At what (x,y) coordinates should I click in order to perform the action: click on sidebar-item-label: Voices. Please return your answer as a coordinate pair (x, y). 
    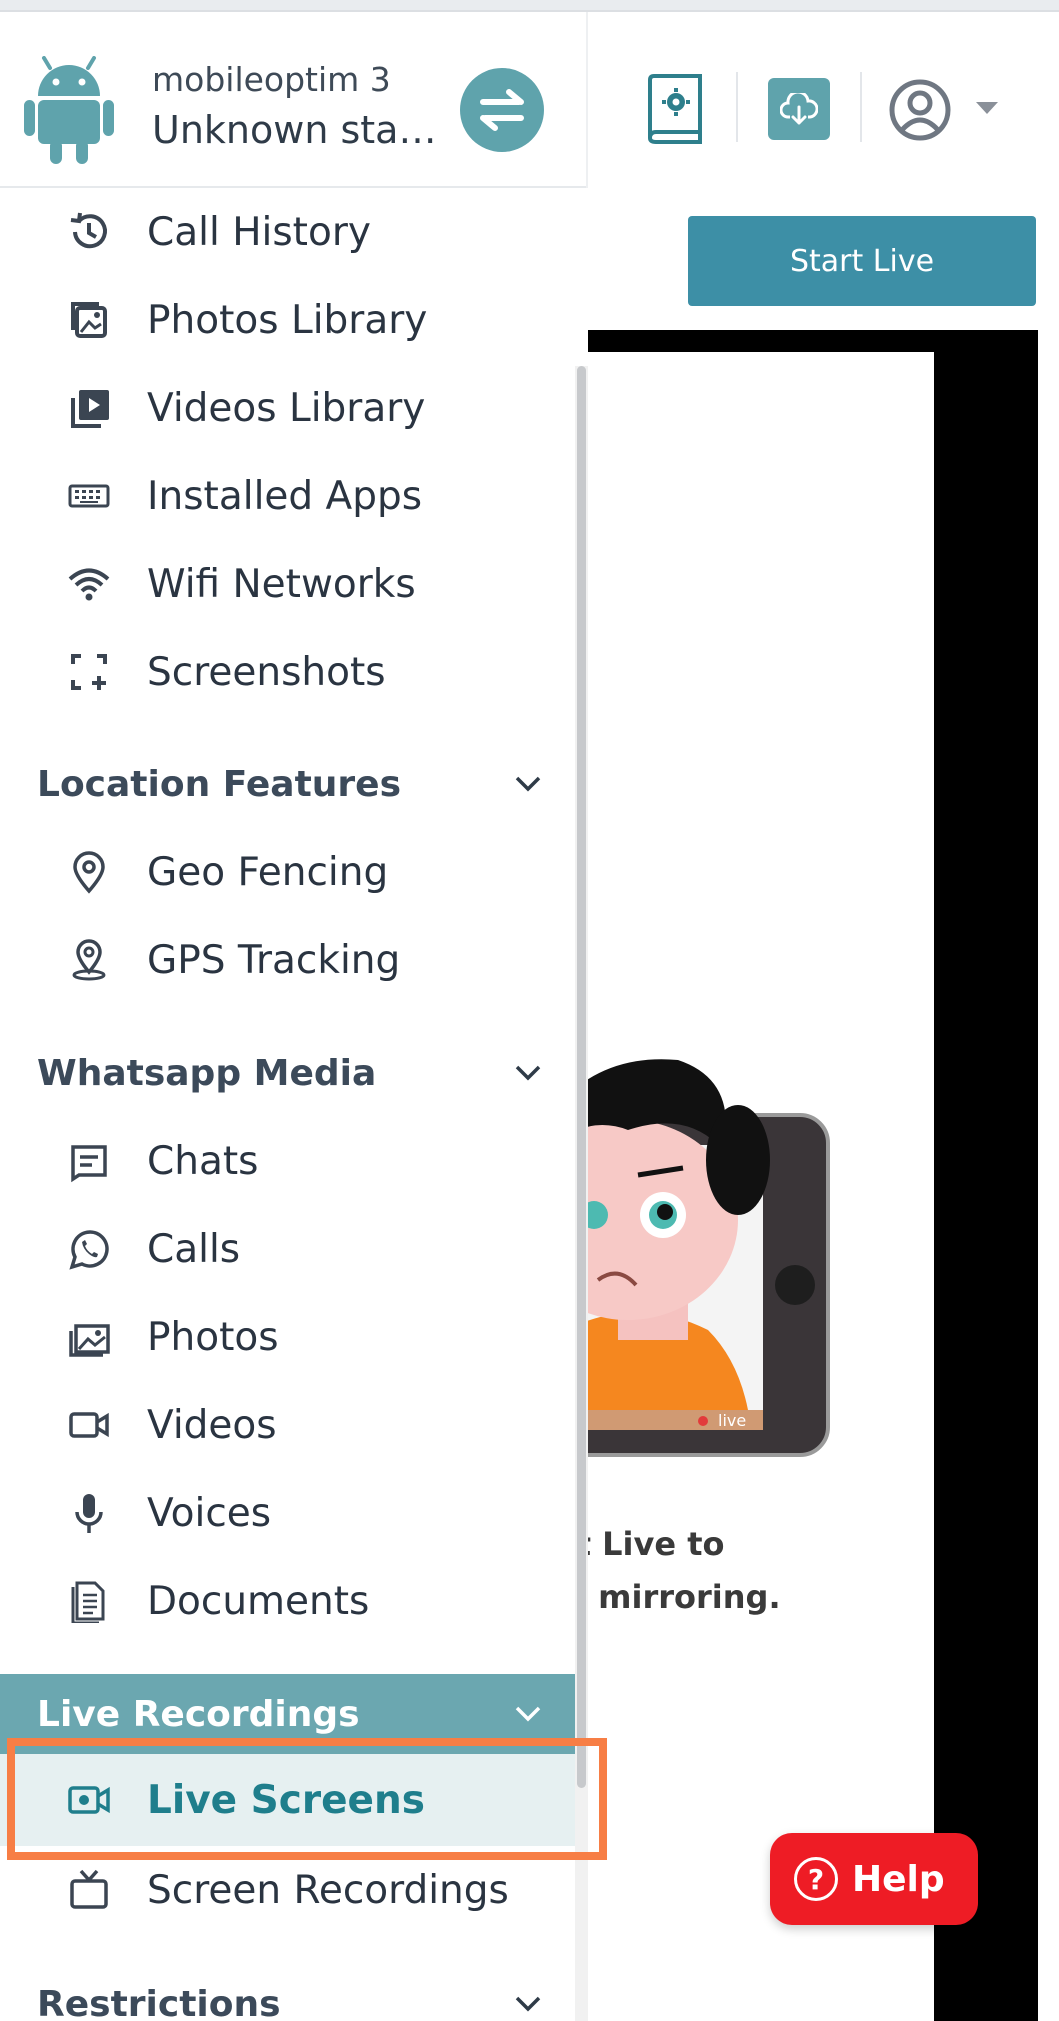
    Looking at the image, I should click on (209, 1513).